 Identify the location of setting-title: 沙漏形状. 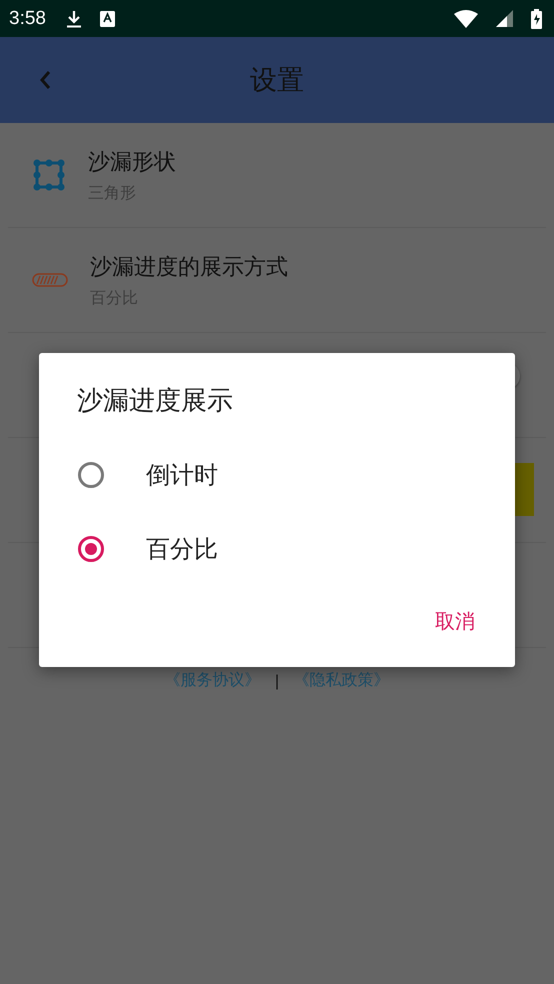
(132, 162).